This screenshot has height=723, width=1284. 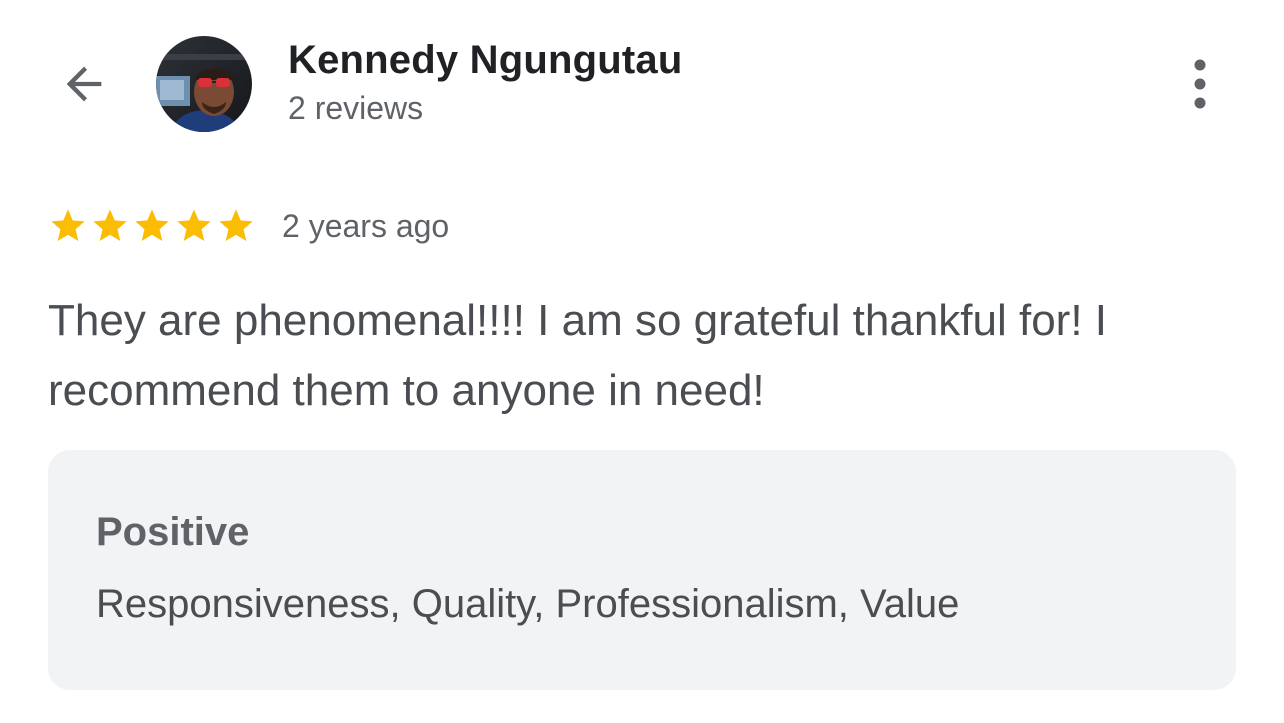 I want to click on more-vert-icon, so click(x=1200, y=84).